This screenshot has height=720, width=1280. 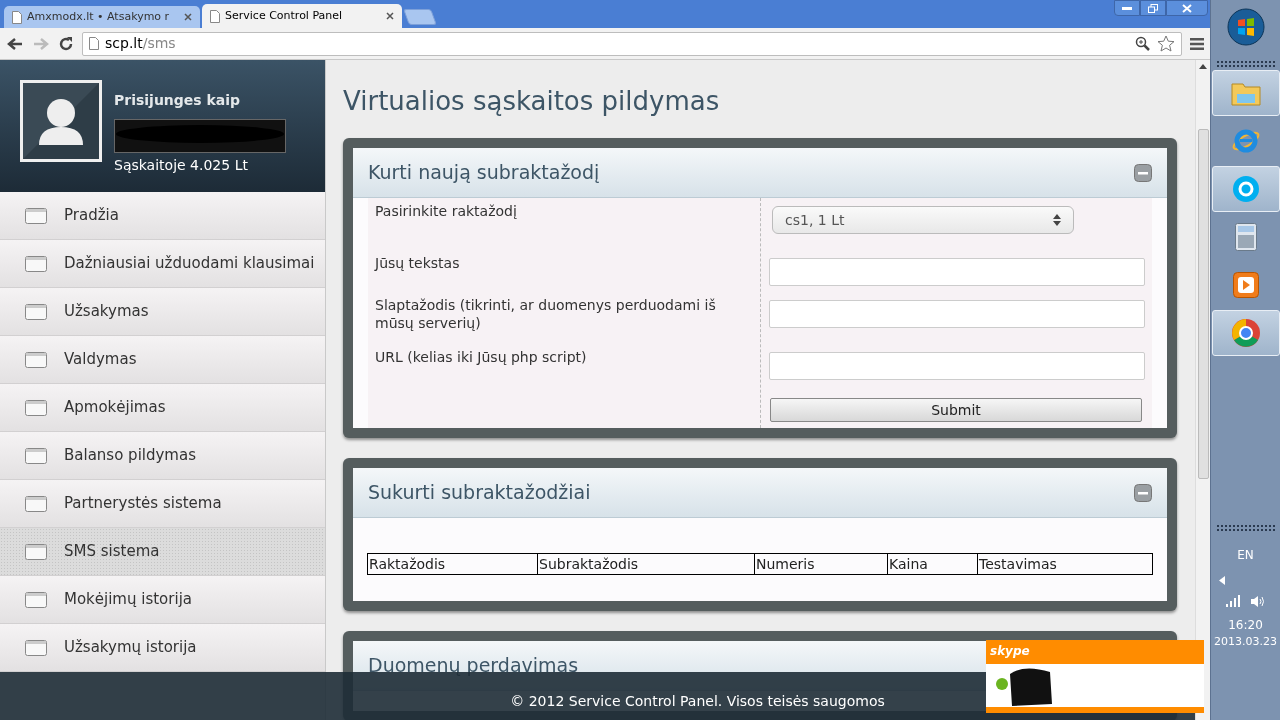 What do you see at coordinates (933, 564) in the screenshot?
I see `column-header: Kaina` at bounding box center [933, 564].